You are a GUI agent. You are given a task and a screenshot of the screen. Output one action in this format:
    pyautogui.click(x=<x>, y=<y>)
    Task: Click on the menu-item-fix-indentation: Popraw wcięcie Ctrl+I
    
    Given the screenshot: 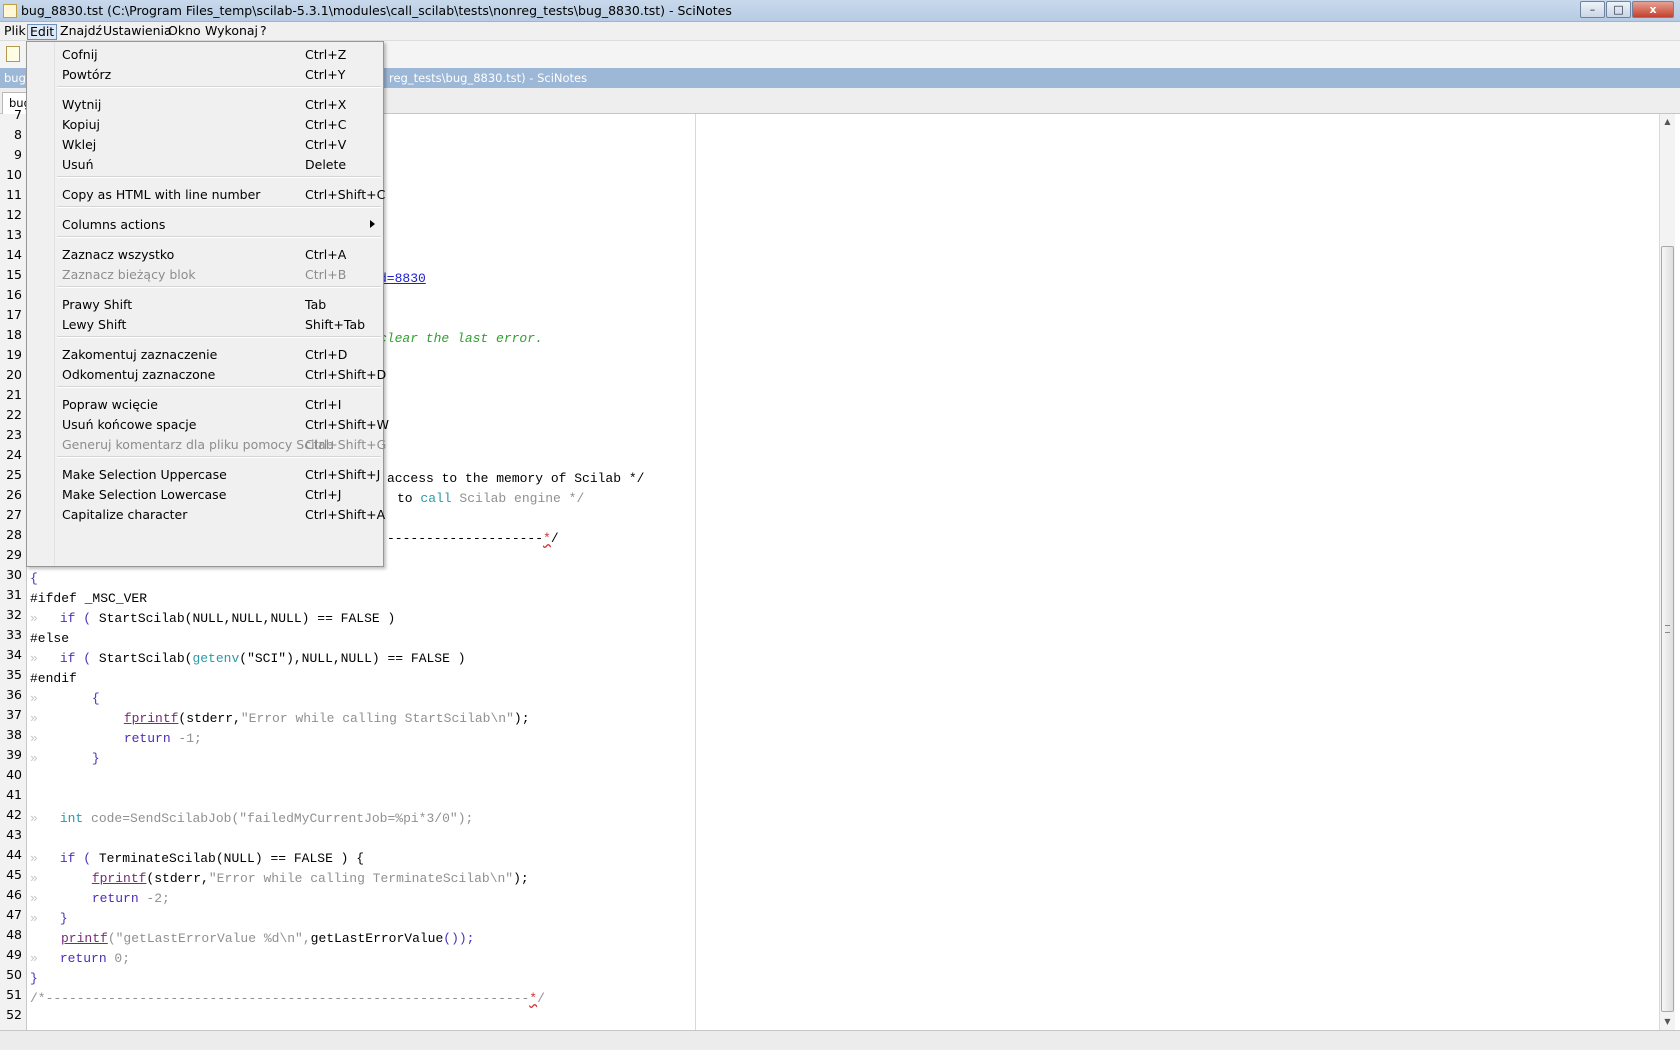 What is the action you would take?
    pyautogui.click(x=205, y=404)
    